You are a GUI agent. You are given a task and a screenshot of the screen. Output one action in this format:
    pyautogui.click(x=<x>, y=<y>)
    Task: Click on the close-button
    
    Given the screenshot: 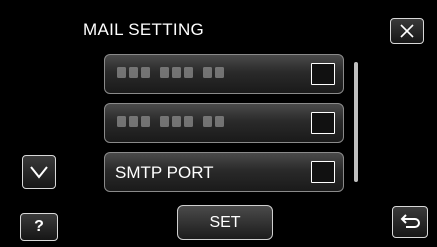 What is the action you would take?
    pyautogui.click(x=407, y=31)
    